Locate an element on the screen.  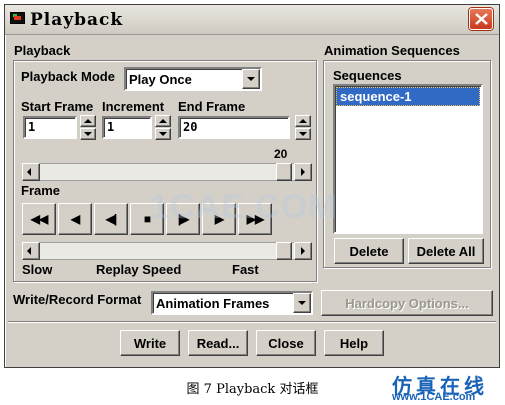
start-frame-spin-down is located at coordinates (88, 134).